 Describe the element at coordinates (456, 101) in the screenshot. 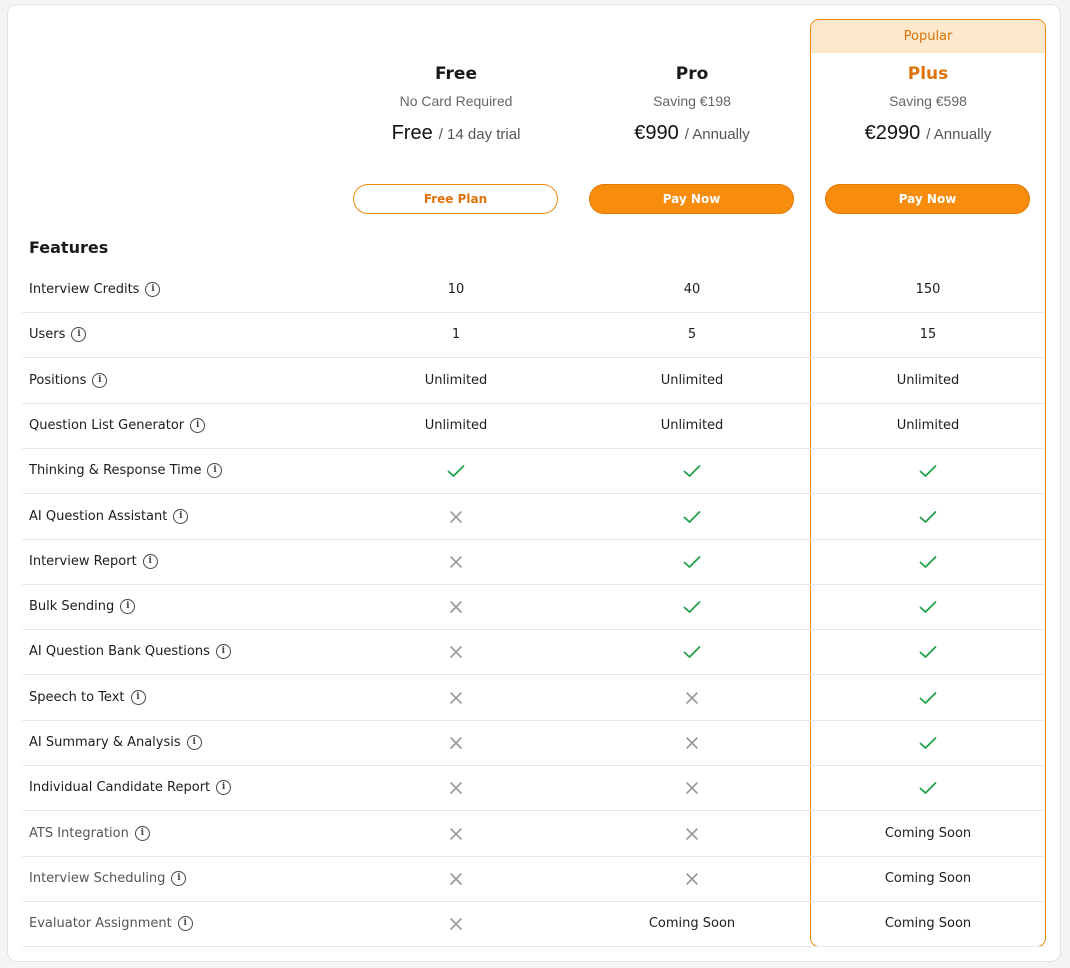

I see `plan-subtitle: No Card Required` at that location.